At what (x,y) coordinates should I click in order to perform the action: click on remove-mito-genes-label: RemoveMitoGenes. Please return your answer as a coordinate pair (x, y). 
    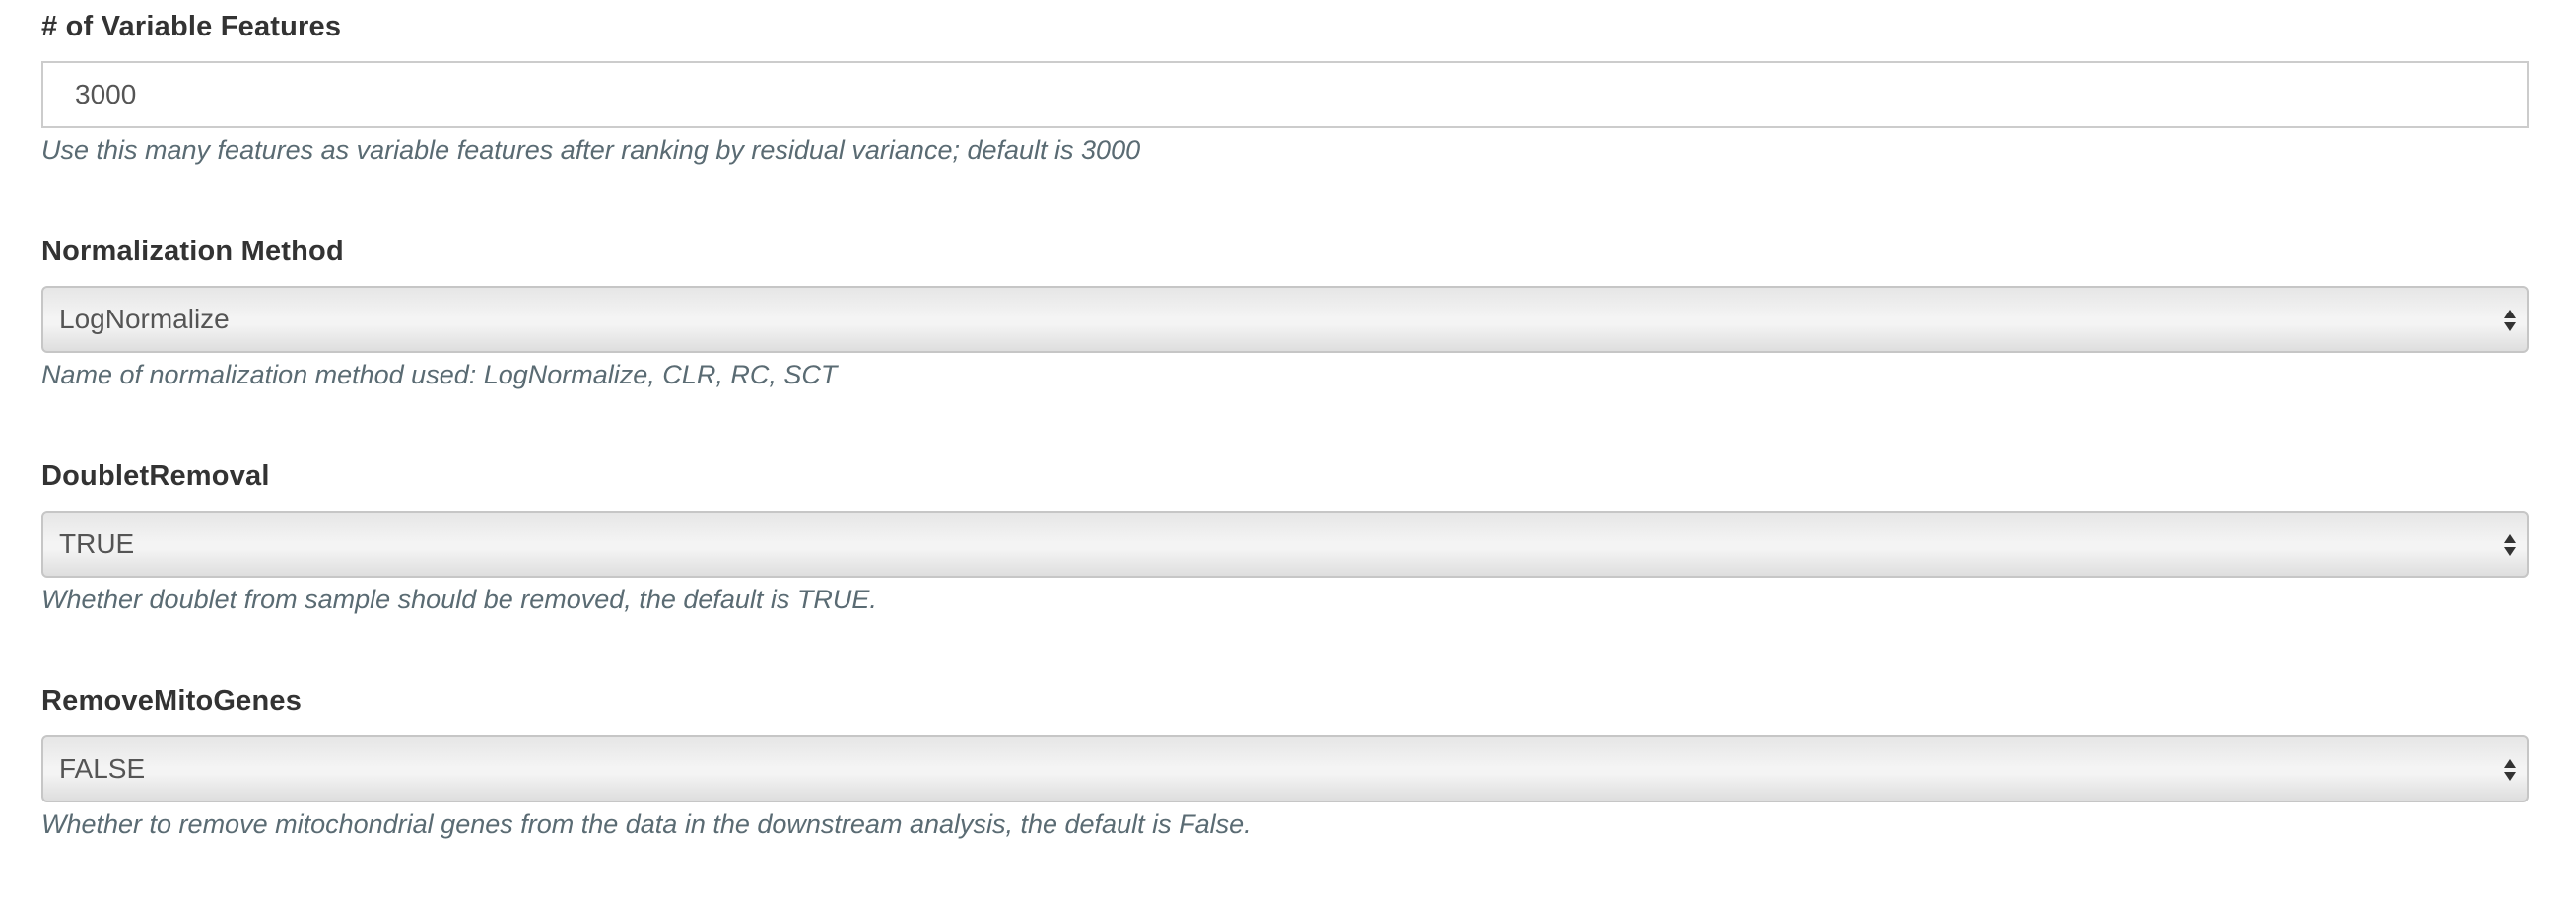
    Looking at the image, I should click on (172, 701).